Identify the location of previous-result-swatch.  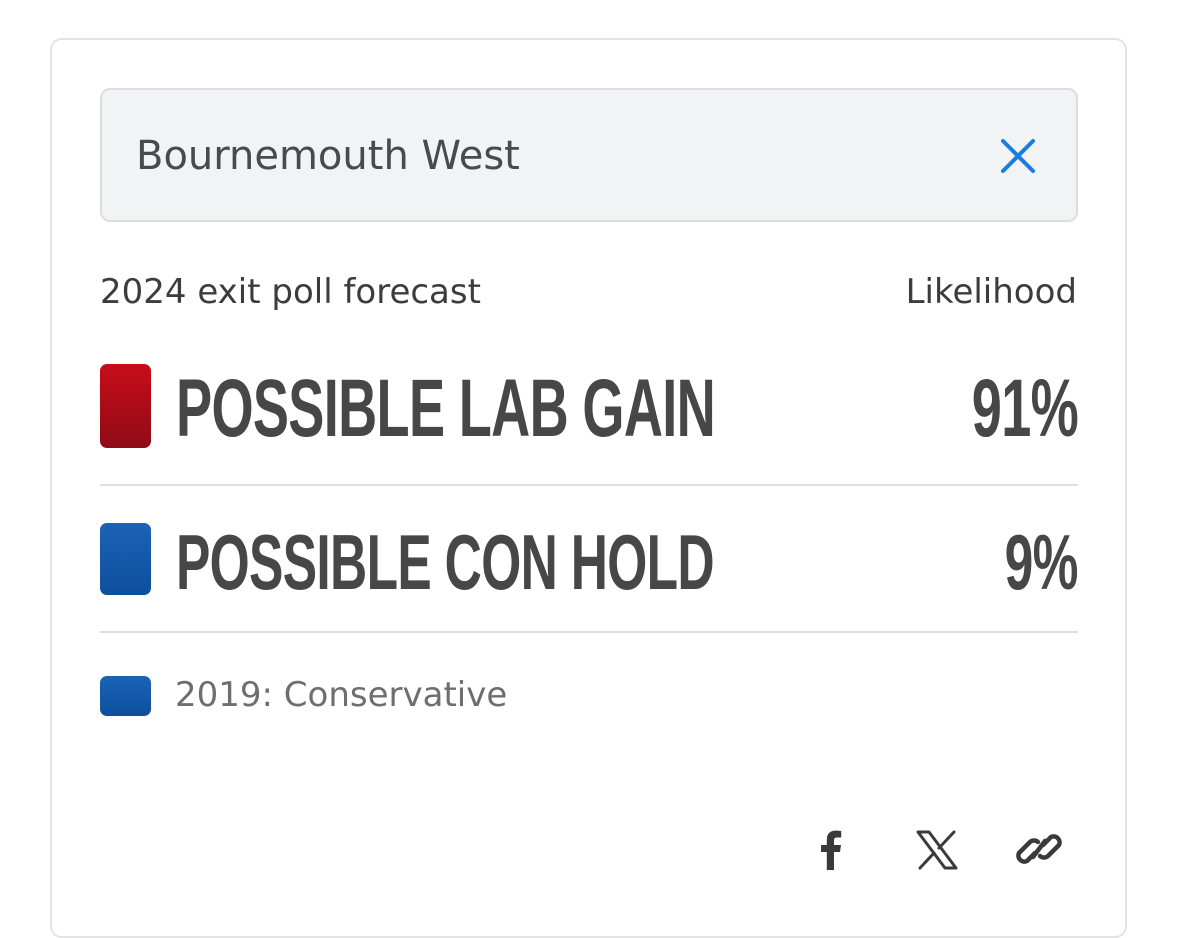
(125, 696).